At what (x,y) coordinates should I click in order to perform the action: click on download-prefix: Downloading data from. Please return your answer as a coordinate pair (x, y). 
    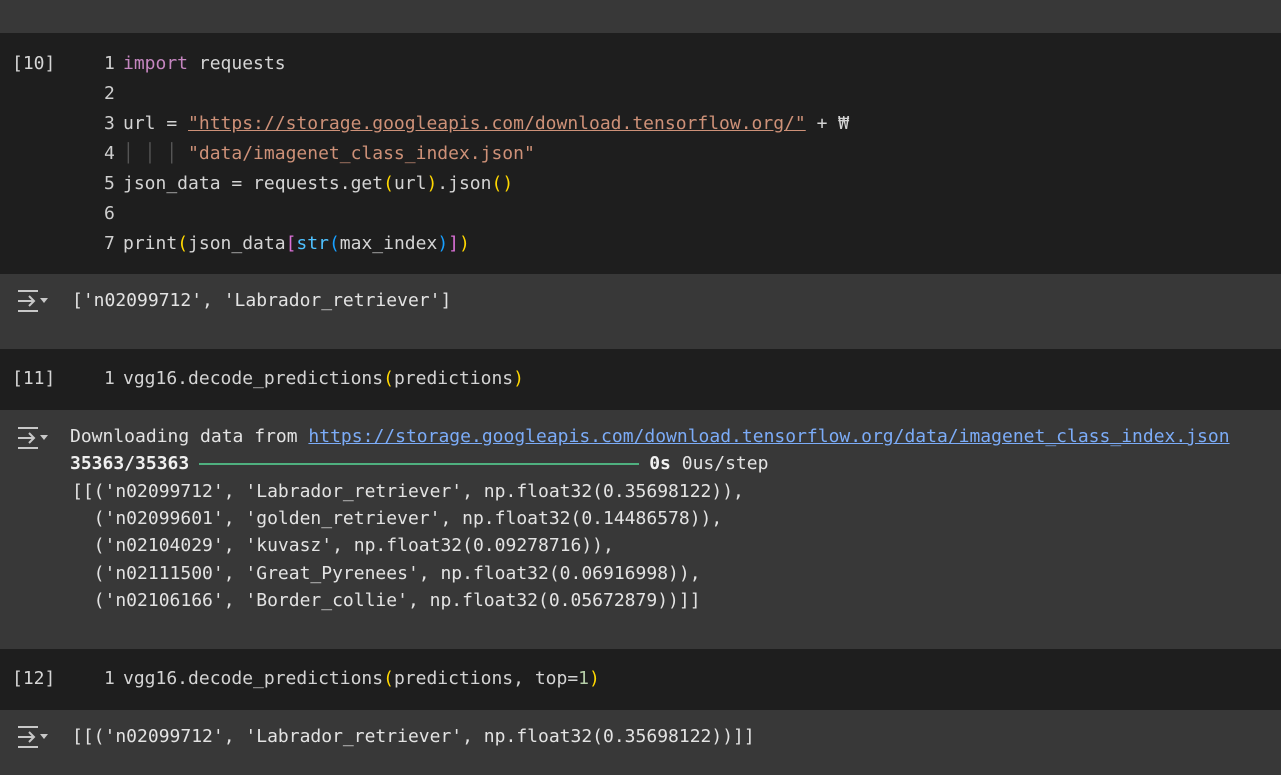
    Looking at the image, I should click on (189, 436).